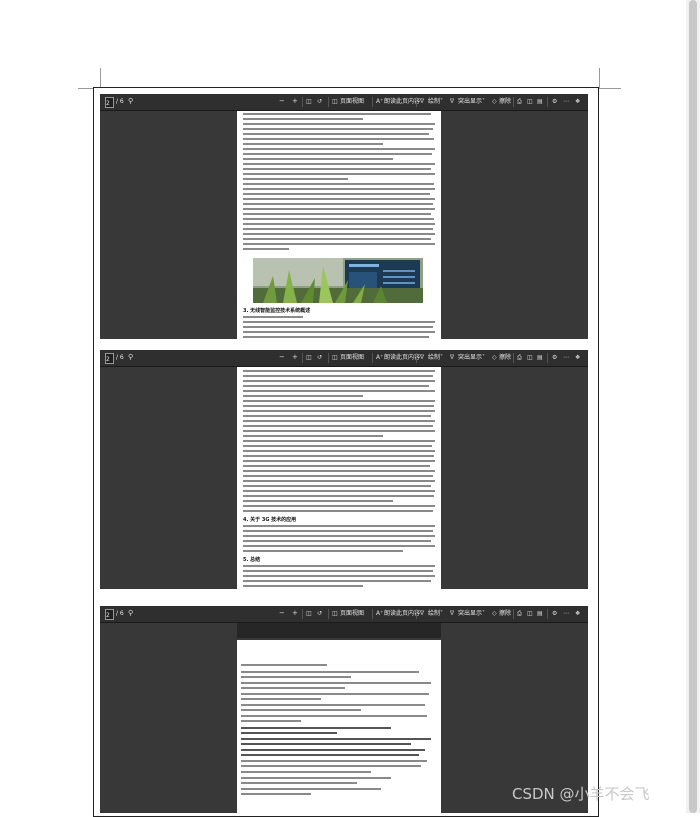 The height and width of the screenshot is (817, 700). I want to click on figure-illustration, so click(338, 280).